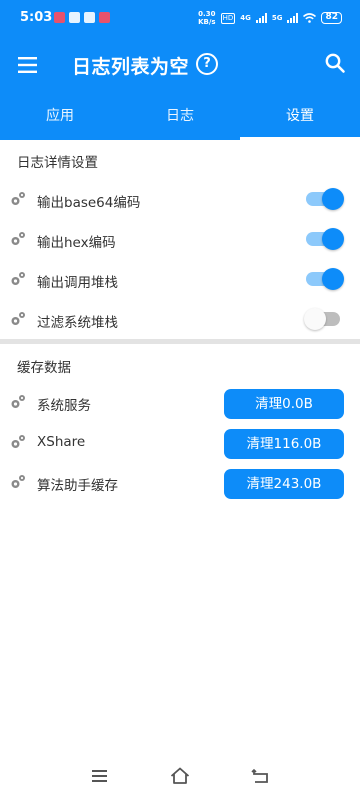 Image resolution: width=360 pixels, height=800 pixels. What do you see at coordinates (77, 486) in the screenshot?
I see `cache-label: 算法助手缓存` at bounding box center [77, 486].